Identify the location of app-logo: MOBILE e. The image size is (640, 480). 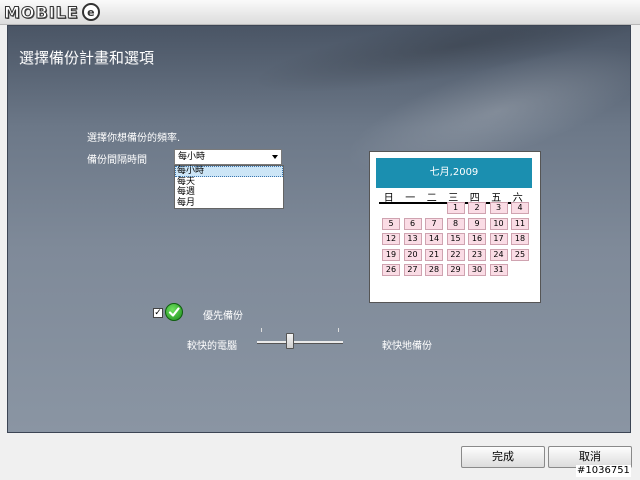
(52, 12).